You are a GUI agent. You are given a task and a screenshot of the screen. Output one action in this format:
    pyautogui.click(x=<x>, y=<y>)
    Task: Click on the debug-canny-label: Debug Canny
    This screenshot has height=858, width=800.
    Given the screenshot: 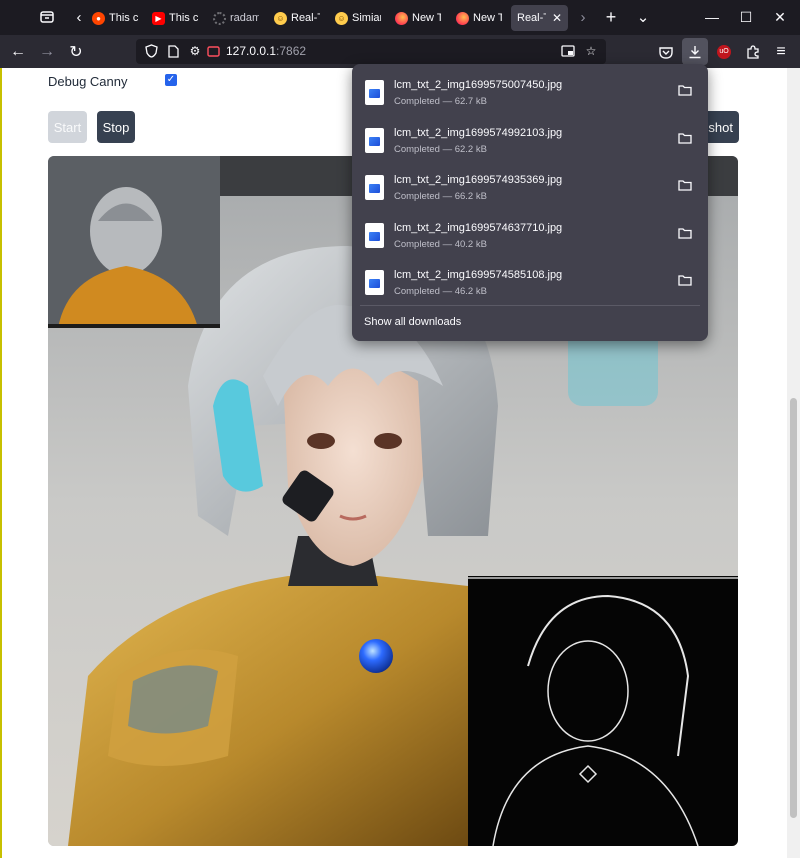 What is the action you would take?
    pyautogui.click(x=88, y=81)
    